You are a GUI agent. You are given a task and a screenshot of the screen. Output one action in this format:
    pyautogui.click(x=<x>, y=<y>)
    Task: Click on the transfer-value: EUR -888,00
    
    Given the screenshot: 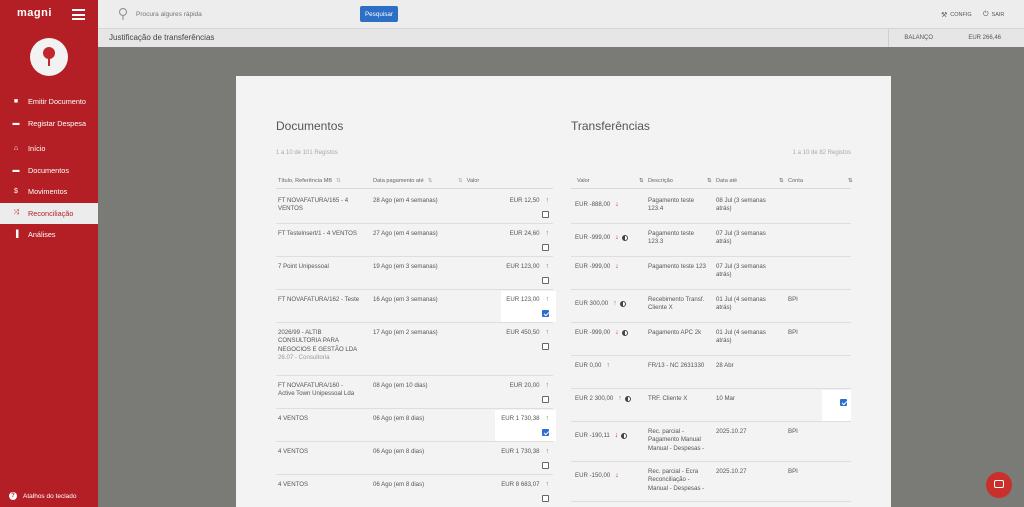 What is the action you would take?
    pyautogui.click(x=593, y=204)
    